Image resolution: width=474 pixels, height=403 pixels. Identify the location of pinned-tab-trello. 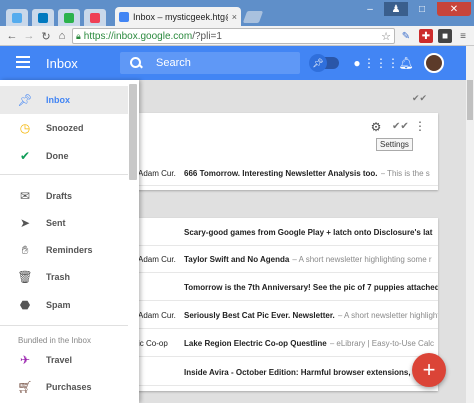
(43, 17).